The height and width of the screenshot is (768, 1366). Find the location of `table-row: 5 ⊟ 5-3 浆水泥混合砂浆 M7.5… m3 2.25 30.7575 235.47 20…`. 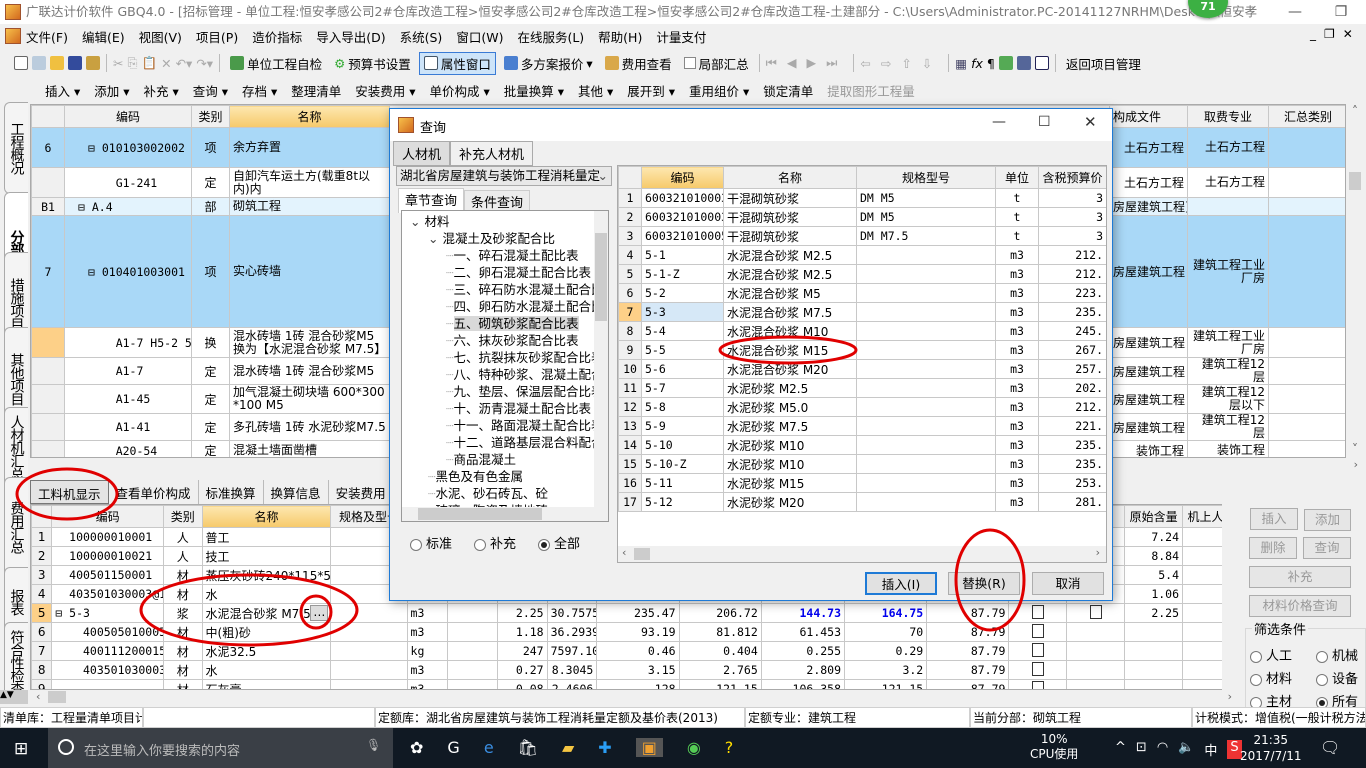

table-row: 5 ⊟ 5-3 浆水泥混合砂浆 M7.5… m3 2.25 30.7575 235.47 20… is located at coordinates (635, 613).